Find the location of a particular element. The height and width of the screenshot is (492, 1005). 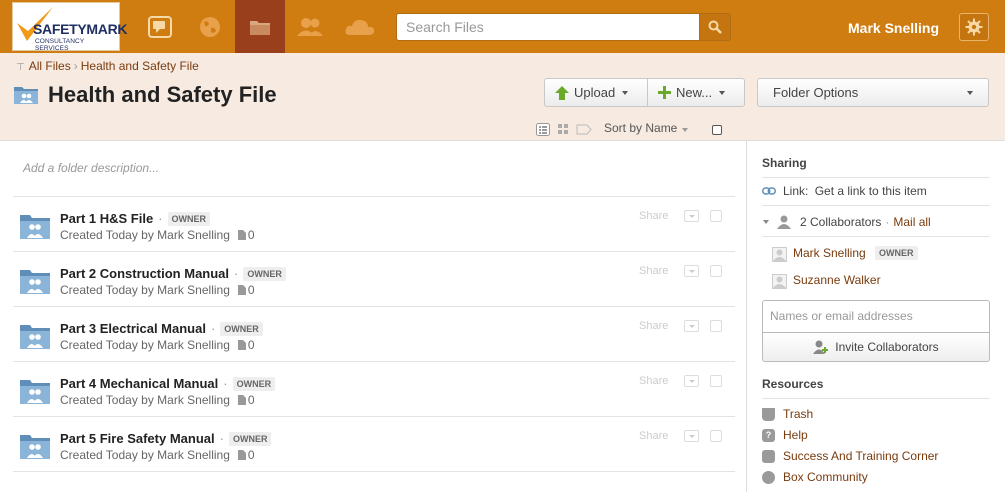

folder-name-line: Part 3 Electrical Manual · OWNER is located at coordinates (161, 328).